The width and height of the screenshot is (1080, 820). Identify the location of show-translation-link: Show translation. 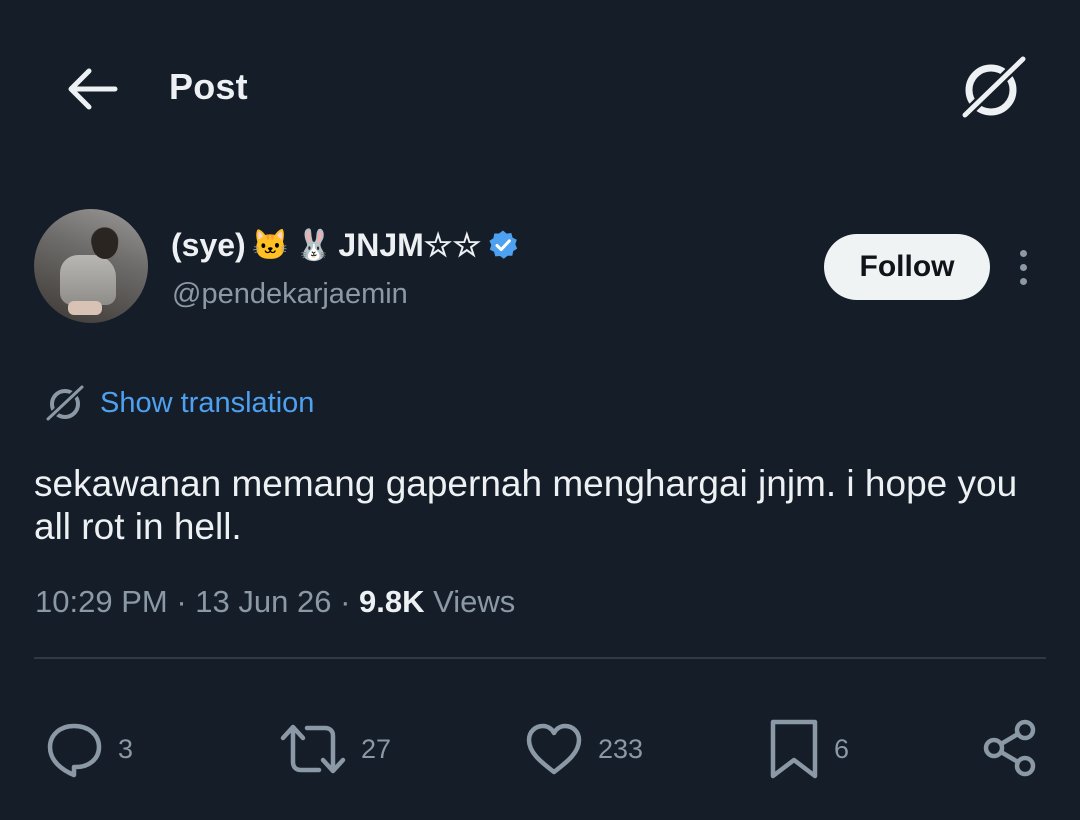
(179, 403).